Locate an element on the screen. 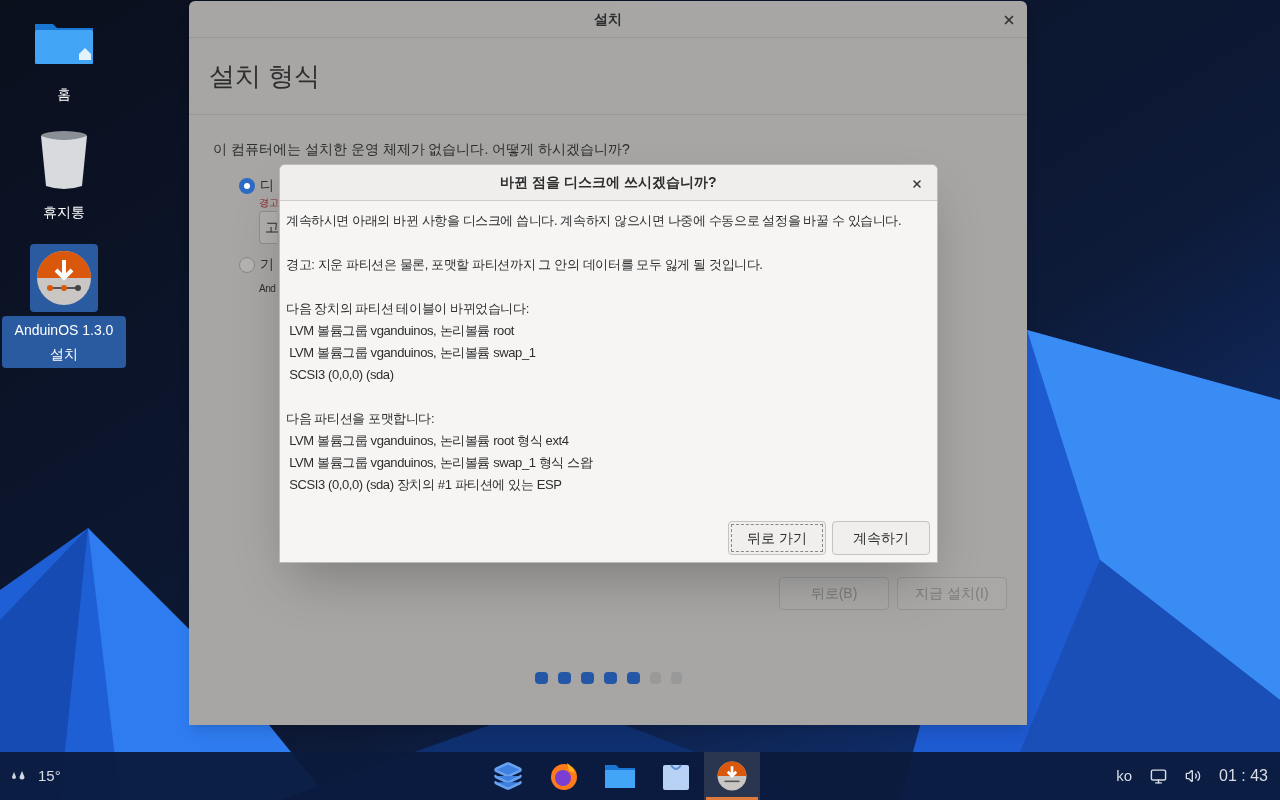 The width and height of the screenshot is (1280, 800). question-text: 이 컴퓨터에는 설치한 운영 체제가 없습니다. 어떻게 하시겠습니까? is located at coordinates (421, 149).